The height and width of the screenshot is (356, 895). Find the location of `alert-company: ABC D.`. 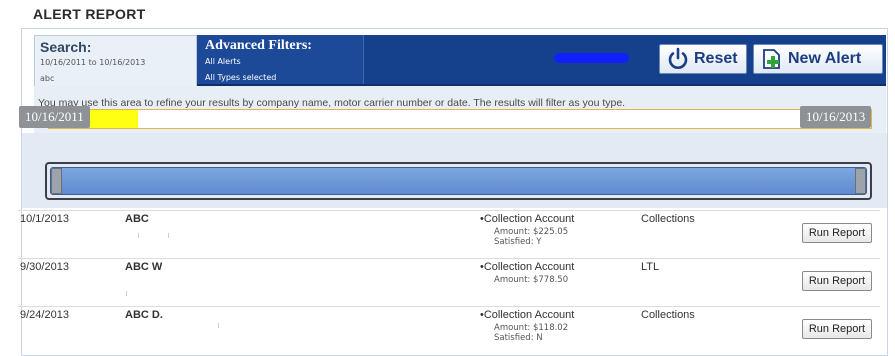

alert-company: ABC D. is located at coordinates (144, 315).